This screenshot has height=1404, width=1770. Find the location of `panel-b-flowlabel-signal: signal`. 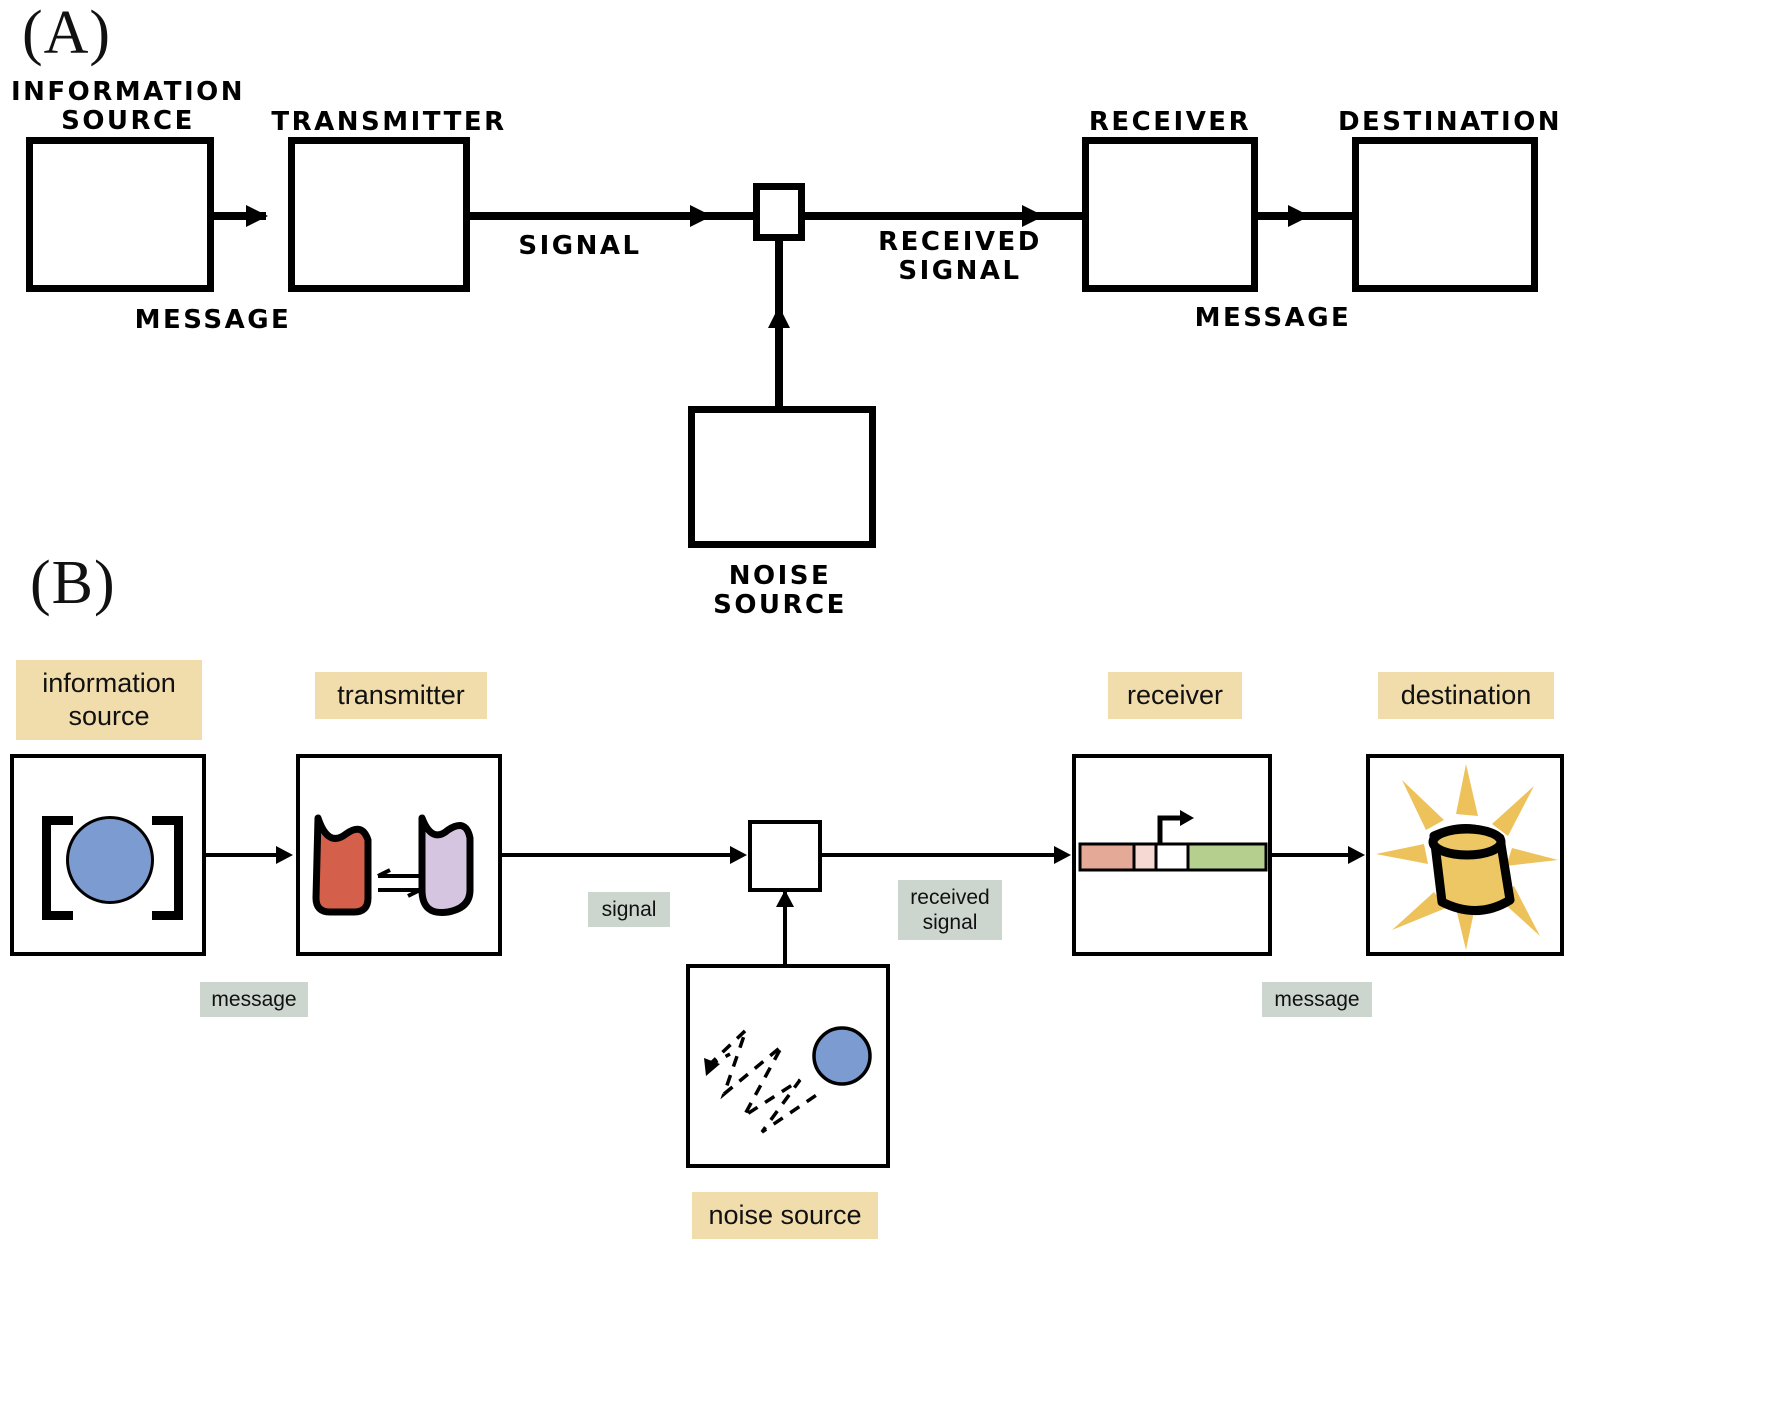

panel-b-flowlabel-signal: signal is located at coordinates (629, 910).